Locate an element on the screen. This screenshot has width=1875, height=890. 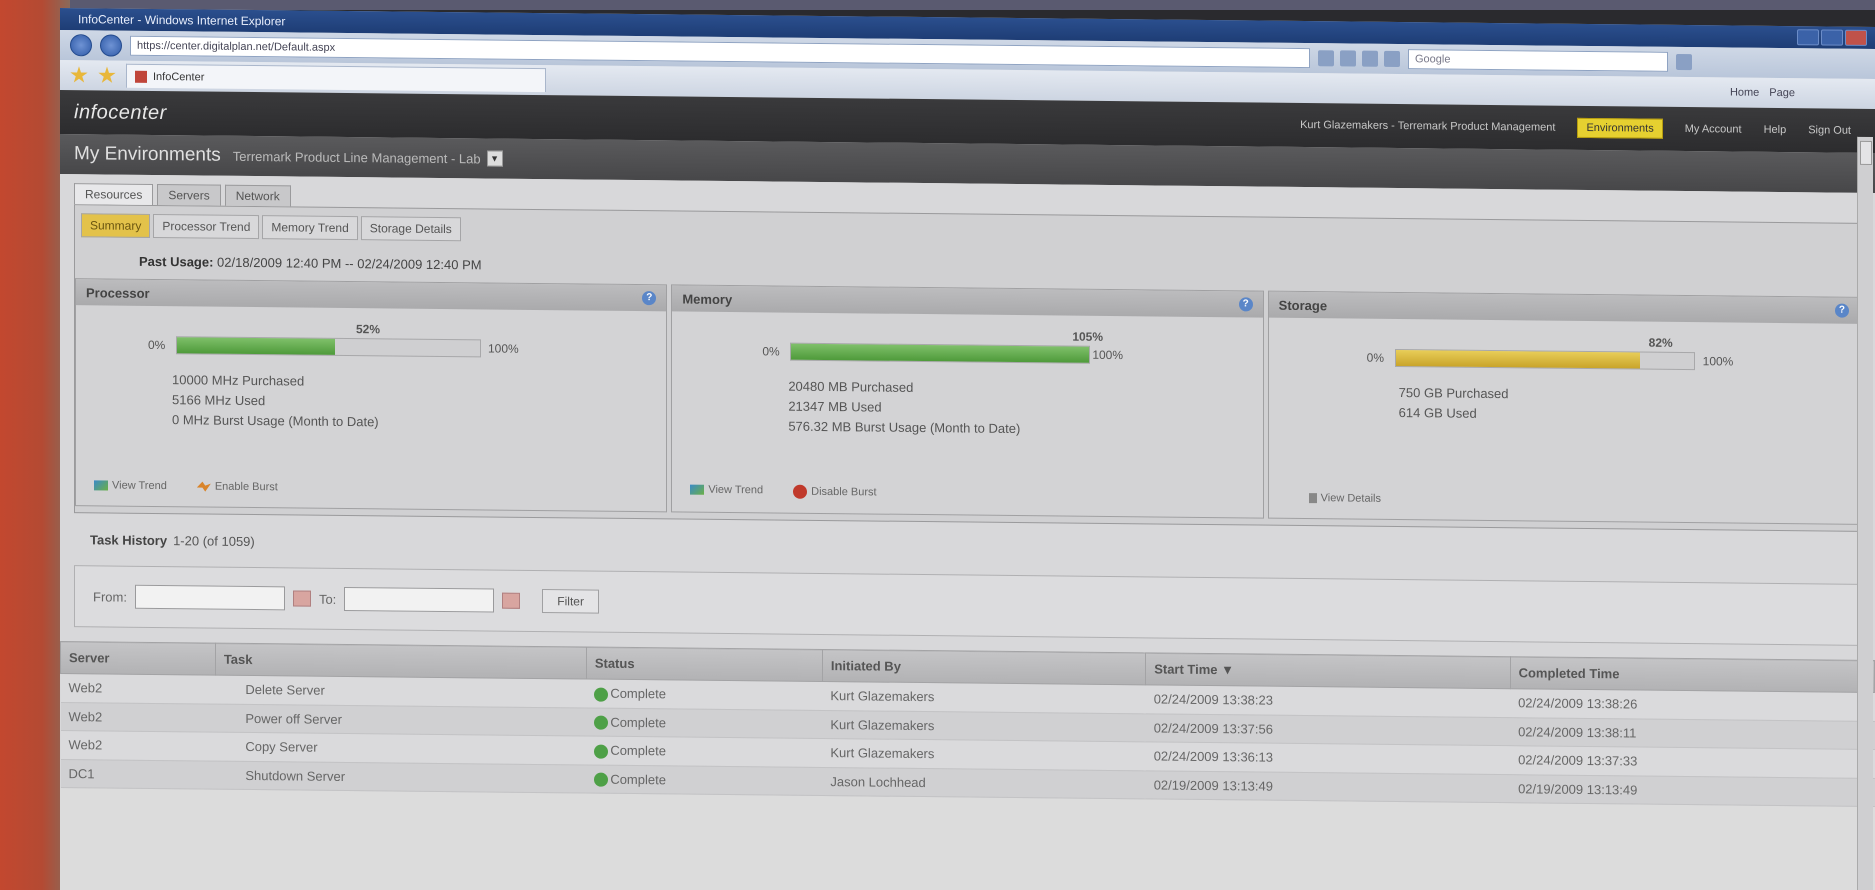
disable-burst-link: Disable Burst is located at coordinates (835, 492).